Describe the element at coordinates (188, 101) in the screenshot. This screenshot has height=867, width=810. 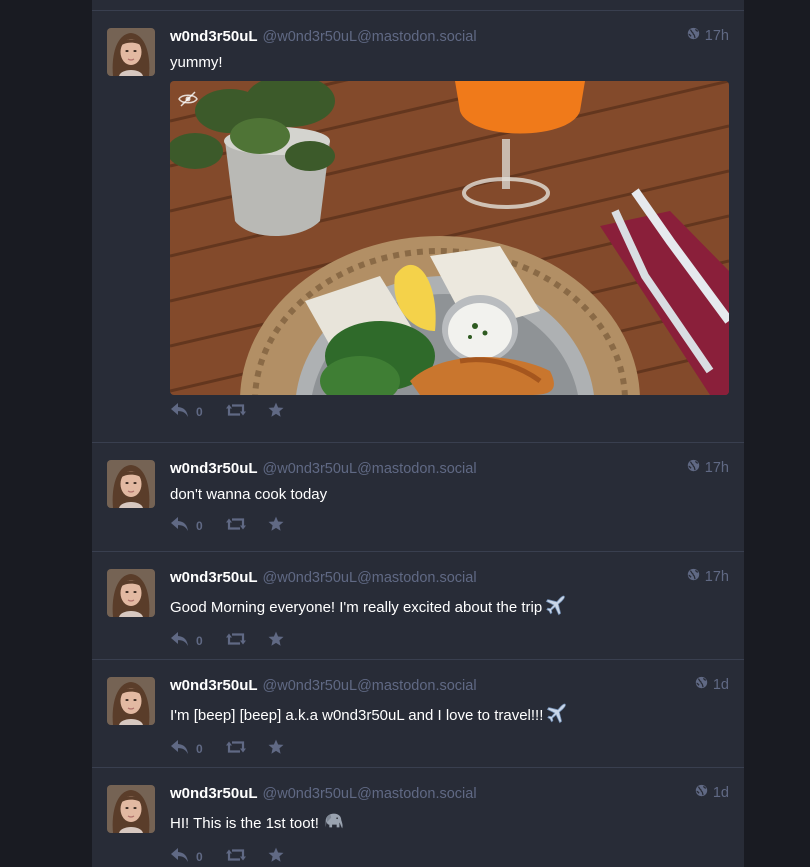
I see `hide-media-icon` at that location.